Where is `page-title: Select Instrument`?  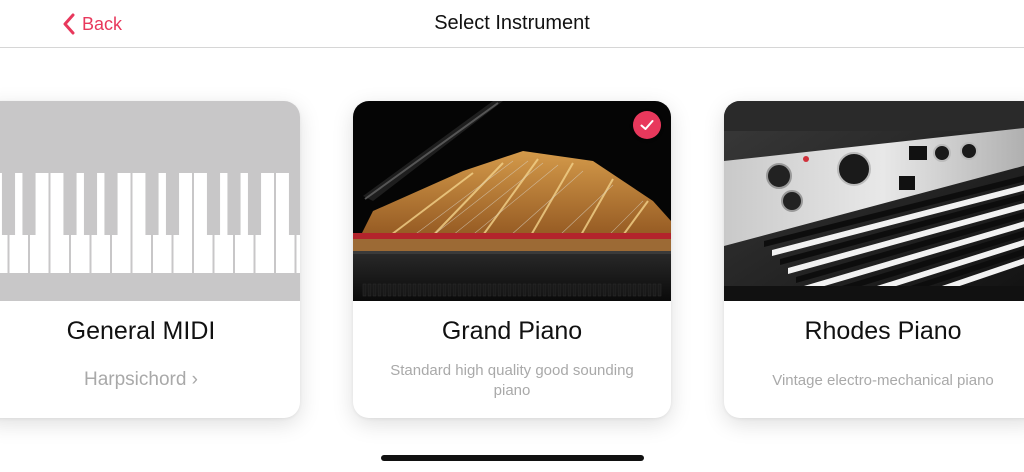
page-title: Select Instrument is located at coordinates (512, 23).